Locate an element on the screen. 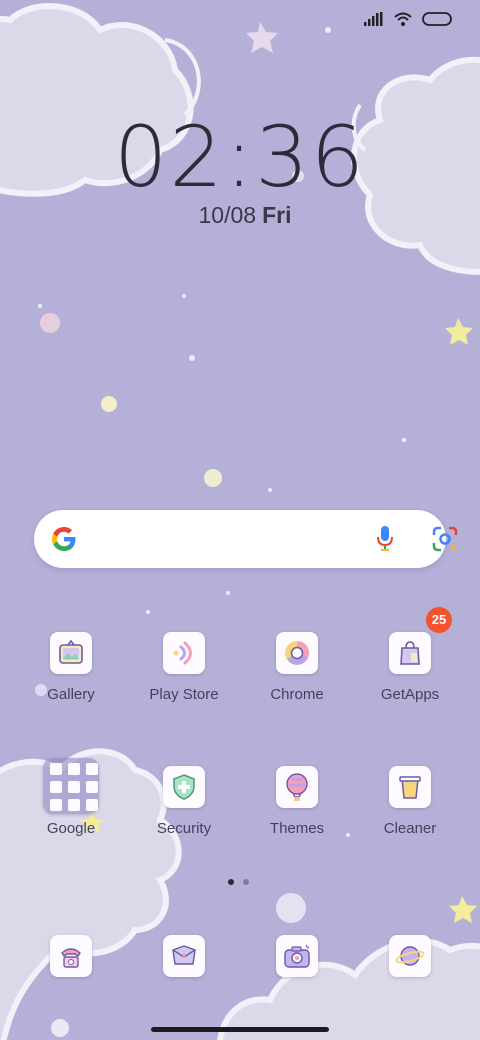 This screenshot has width=480, height=1040. chrome-icon is located at coordinates (297, 653).